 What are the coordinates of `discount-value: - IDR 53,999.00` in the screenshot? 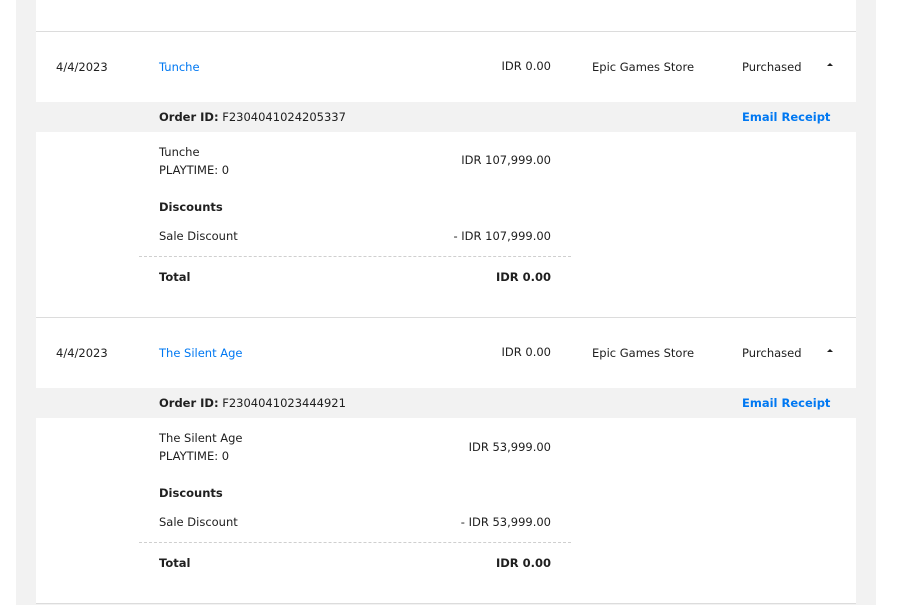 It's located at (505, 522).